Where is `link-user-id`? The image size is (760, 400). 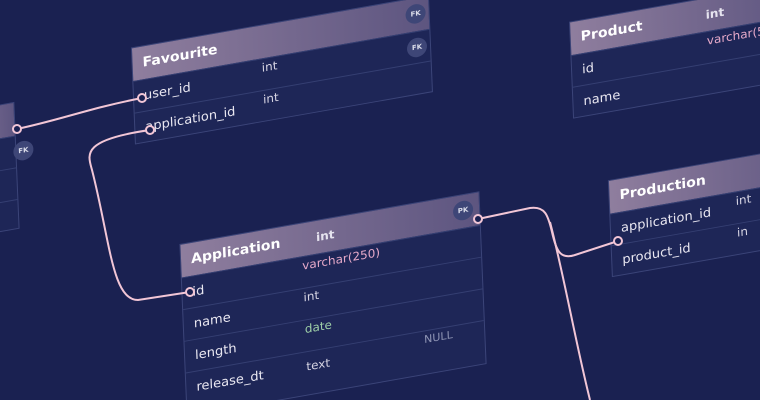
link-user-id is located at coordinates (79, 113).